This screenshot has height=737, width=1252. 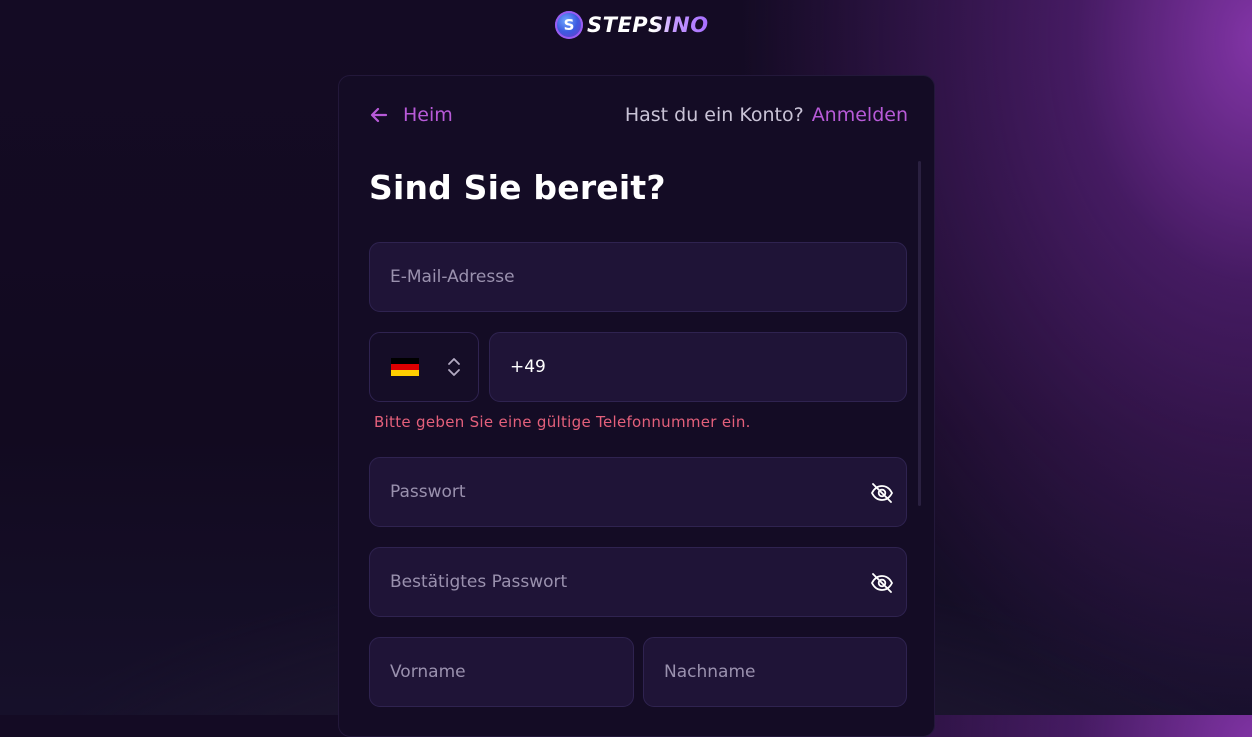 I want to click on first-name-field, so click(x=501, y=672).